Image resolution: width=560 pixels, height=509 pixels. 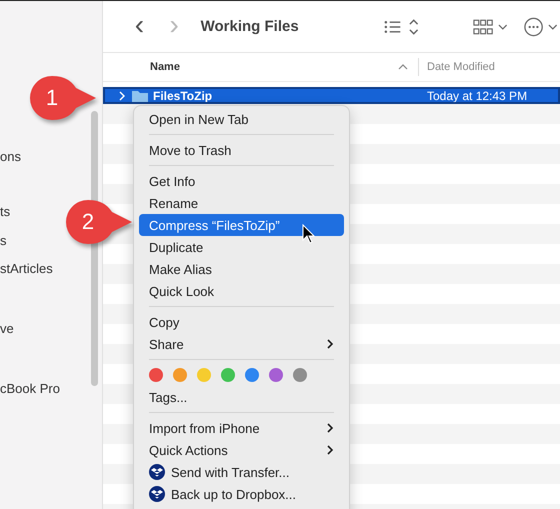 I want to click on disclosure-icon, so click(x=122, y=95).